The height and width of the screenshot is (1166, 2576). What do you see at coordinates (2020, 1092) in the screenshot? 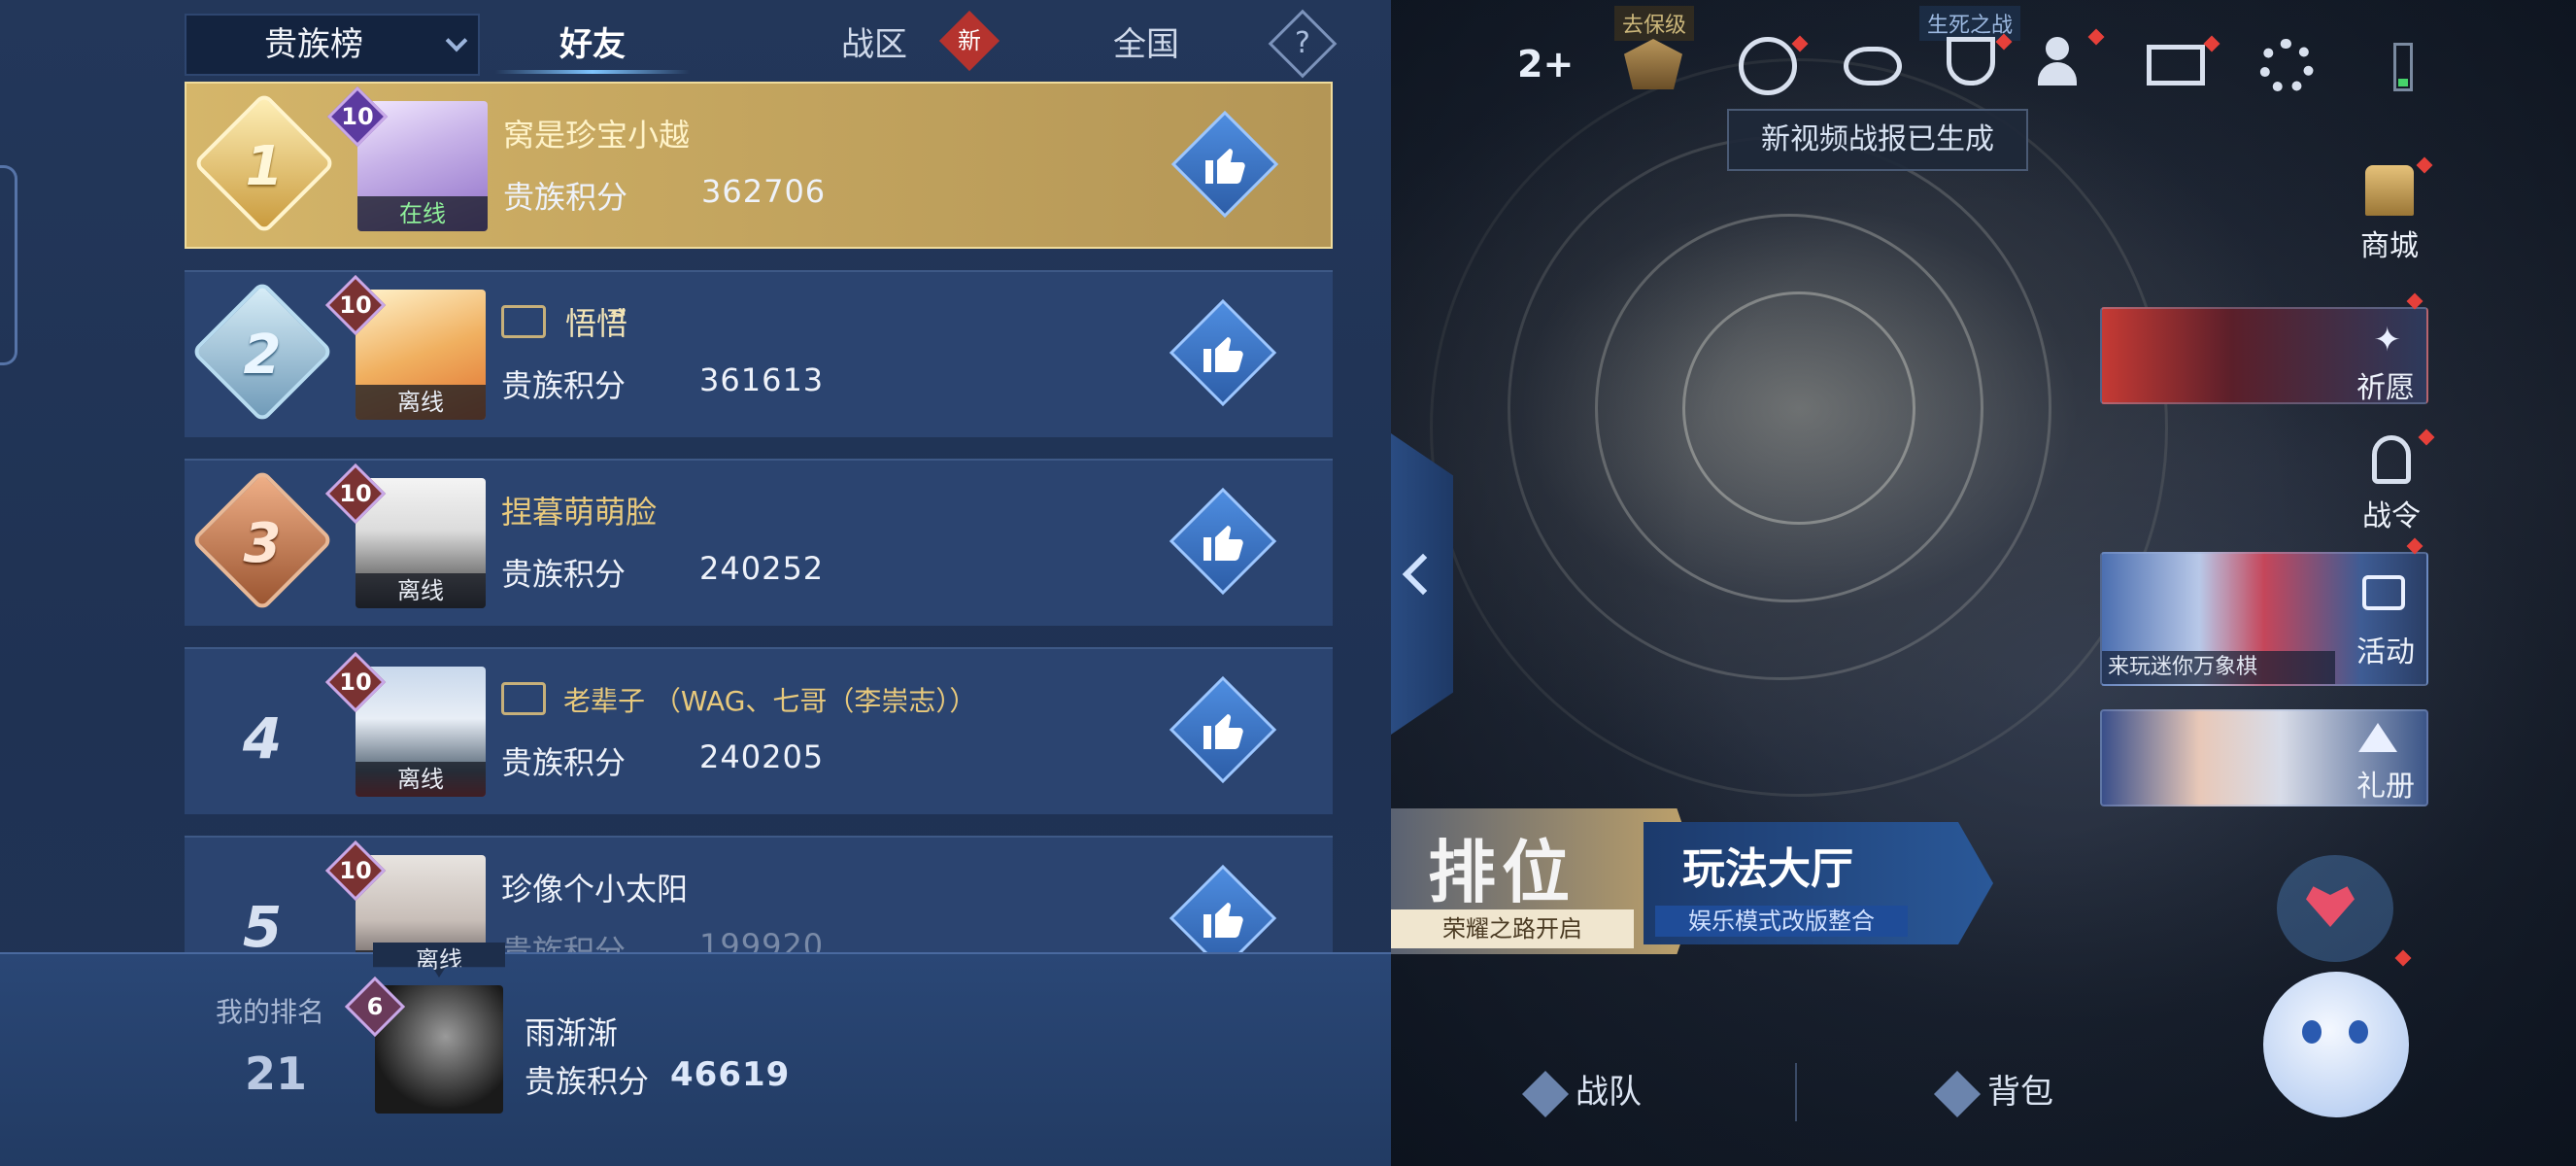
I see `bag-label: 背包` at bounding box center [2020, 1092].